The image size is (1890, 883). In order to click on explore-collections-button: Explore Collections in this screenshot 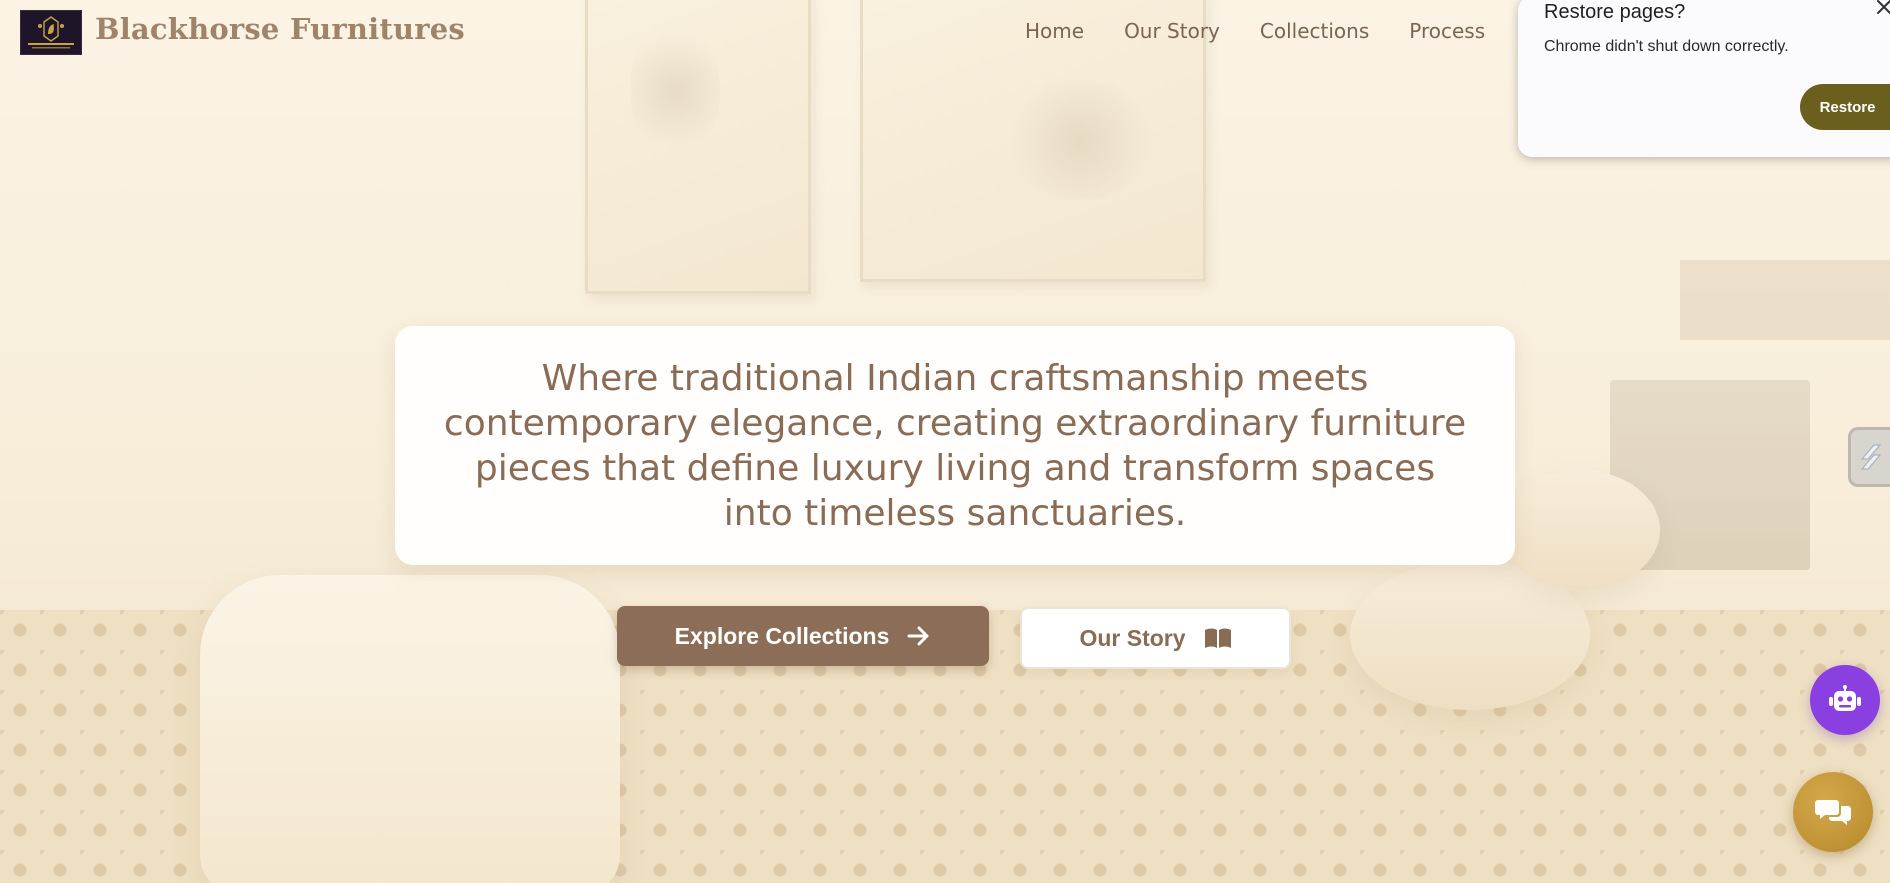, I will do `click(803, 636)`.